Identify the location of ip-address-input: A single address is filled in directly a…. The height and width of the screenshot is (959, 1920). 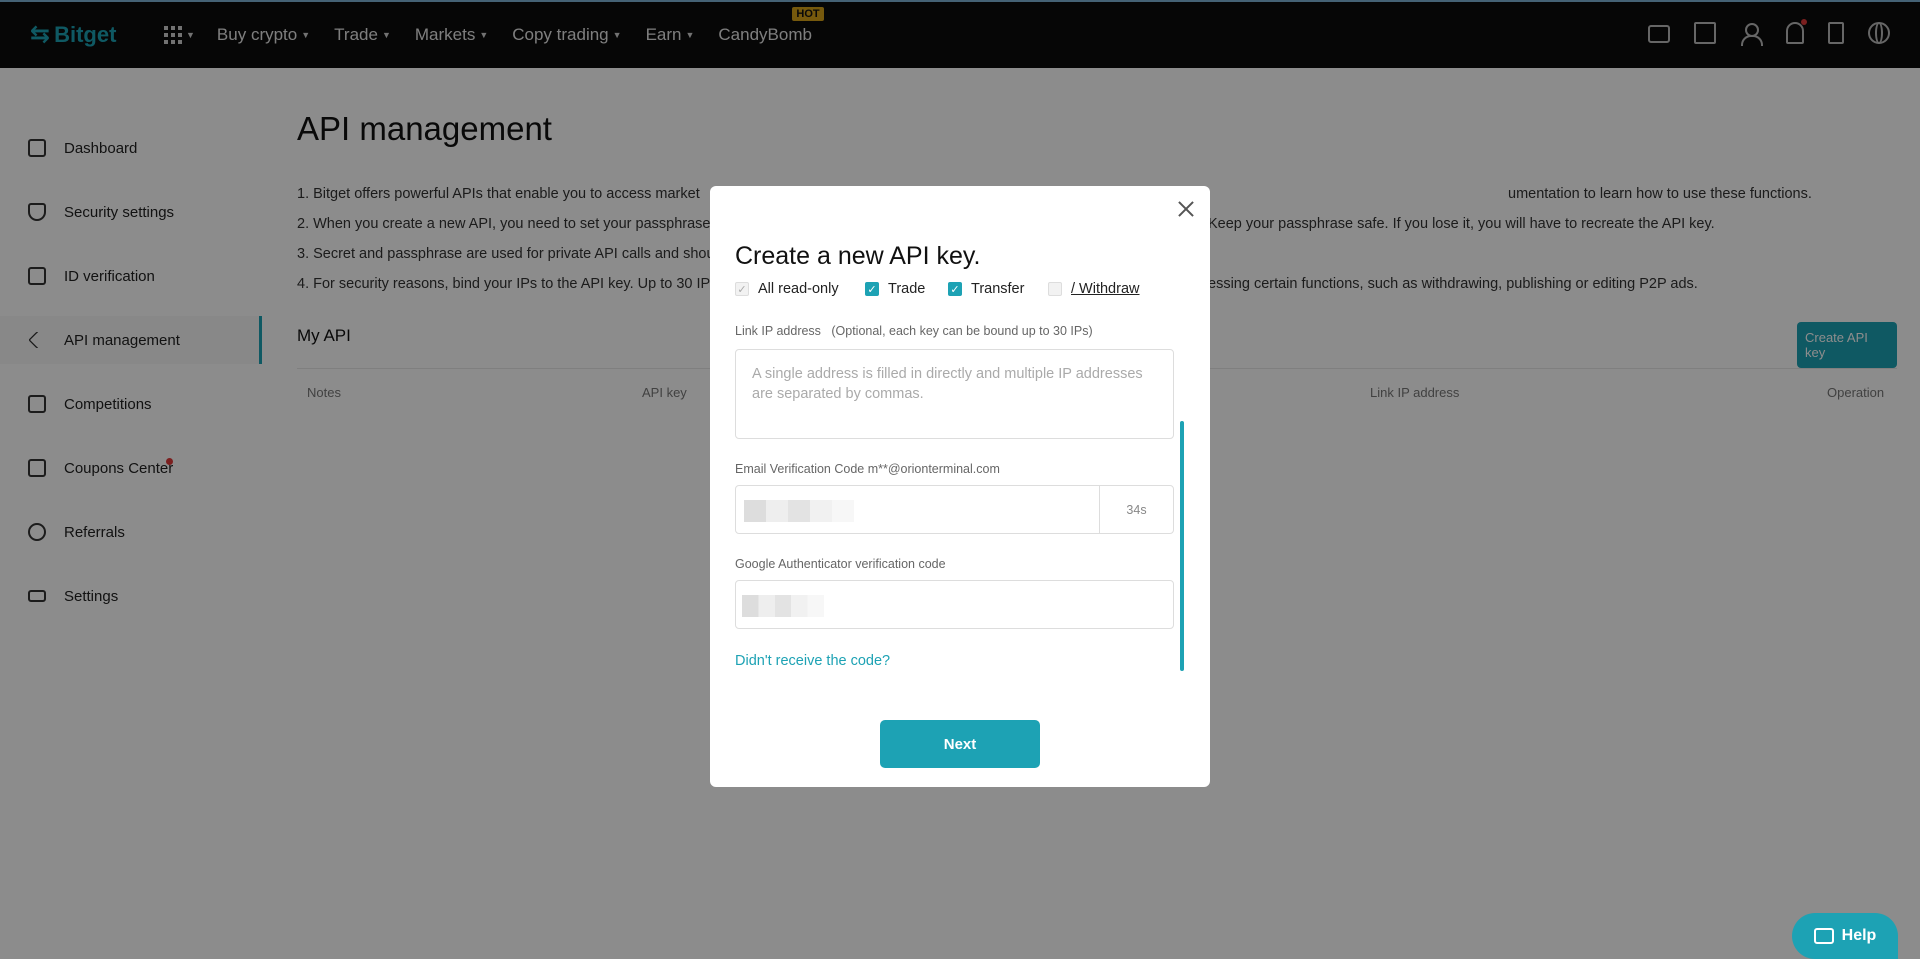
(954, 394).